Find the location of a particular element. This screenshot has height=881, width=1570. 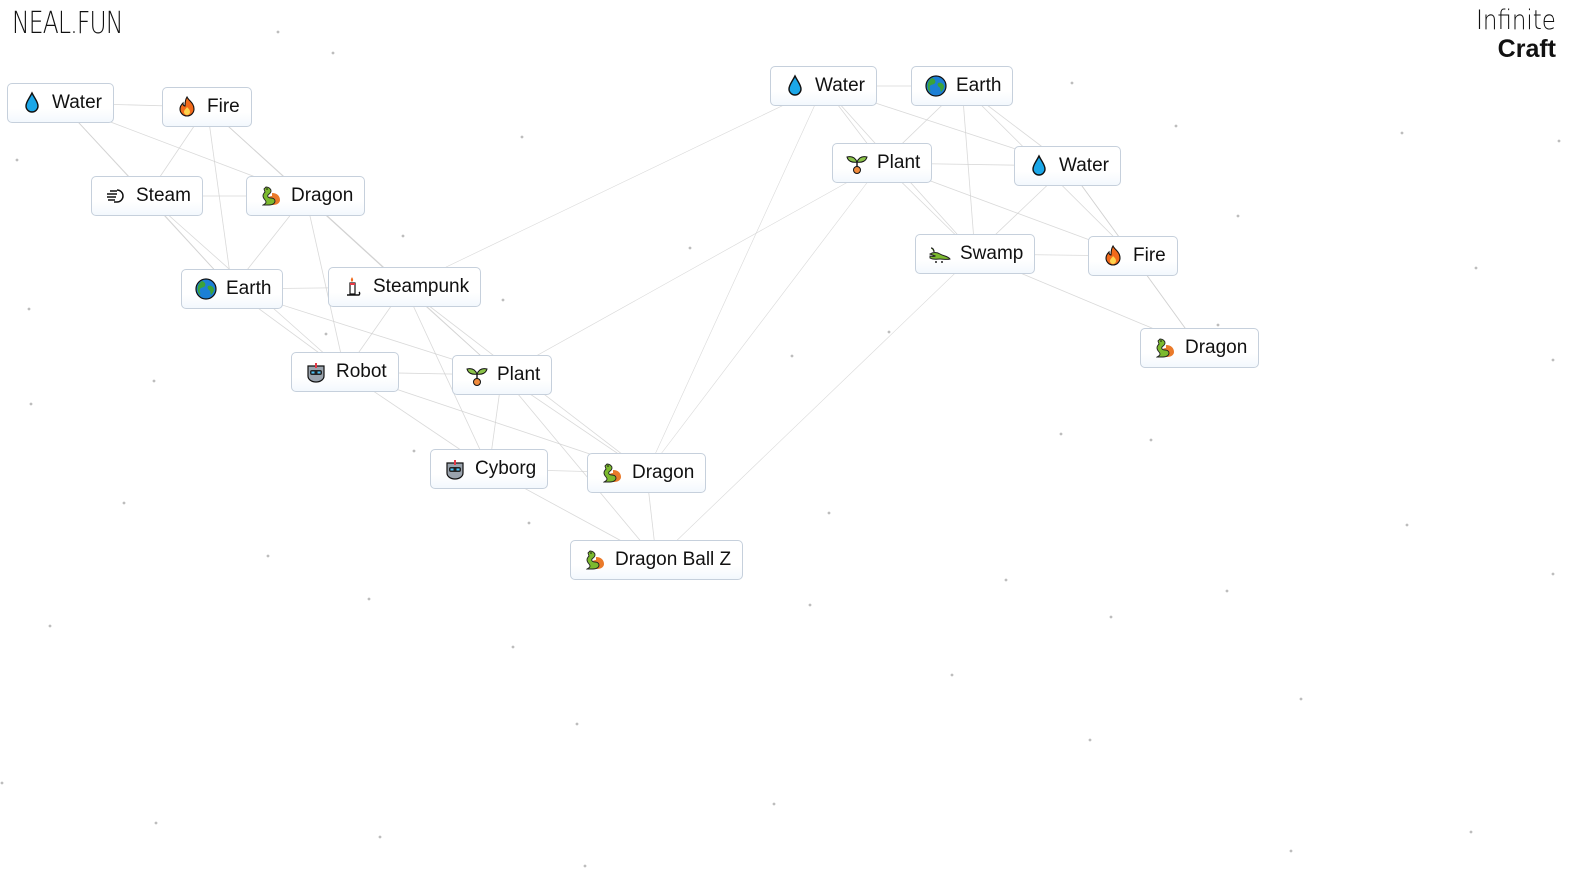

element-label: Steam is located at coordinates (163, 195).